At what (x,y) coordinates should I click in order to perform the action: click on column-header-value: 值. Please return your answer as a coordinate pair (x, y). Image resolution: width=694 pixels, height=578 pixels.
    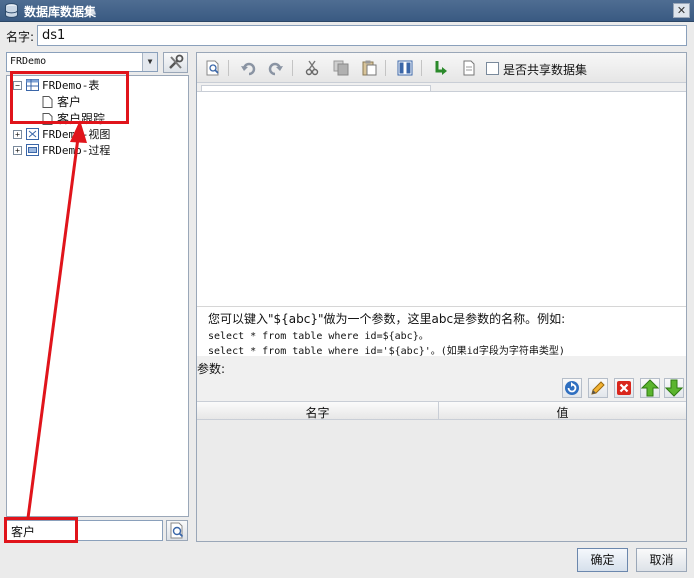
    Looking at the image, I should click on (562, 412).